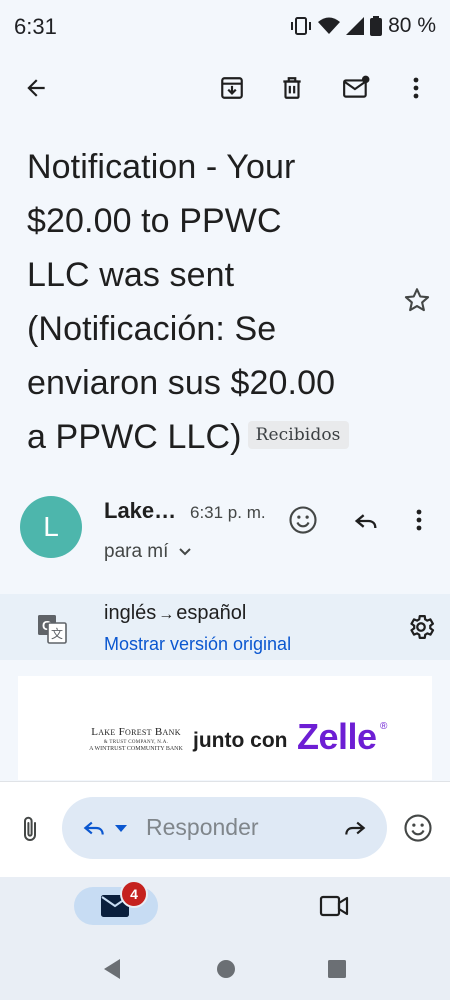 This screenshot has height=1000, width=450. I want to click on reply-button, so click(366, 521).